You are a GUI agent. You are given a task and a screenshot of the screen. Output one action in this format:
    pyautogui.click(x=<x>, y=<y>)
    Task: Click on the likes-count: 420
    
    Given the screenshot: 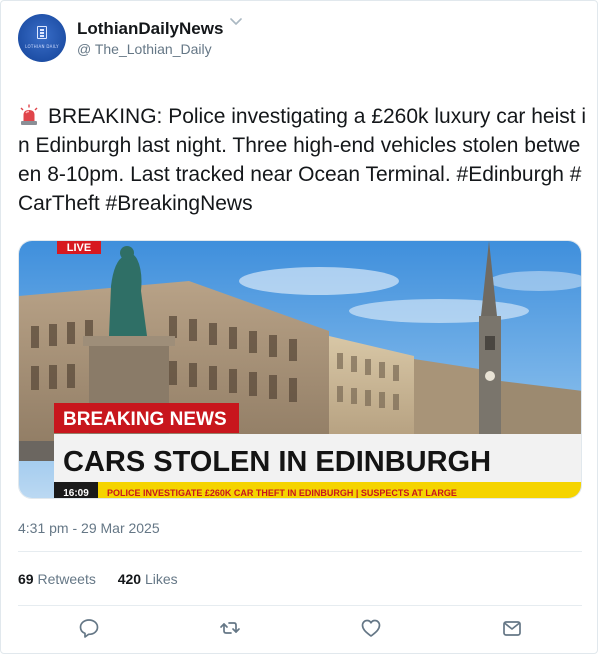 What is the action you would take?
    pyautogui.click(x=129, y=579)
    